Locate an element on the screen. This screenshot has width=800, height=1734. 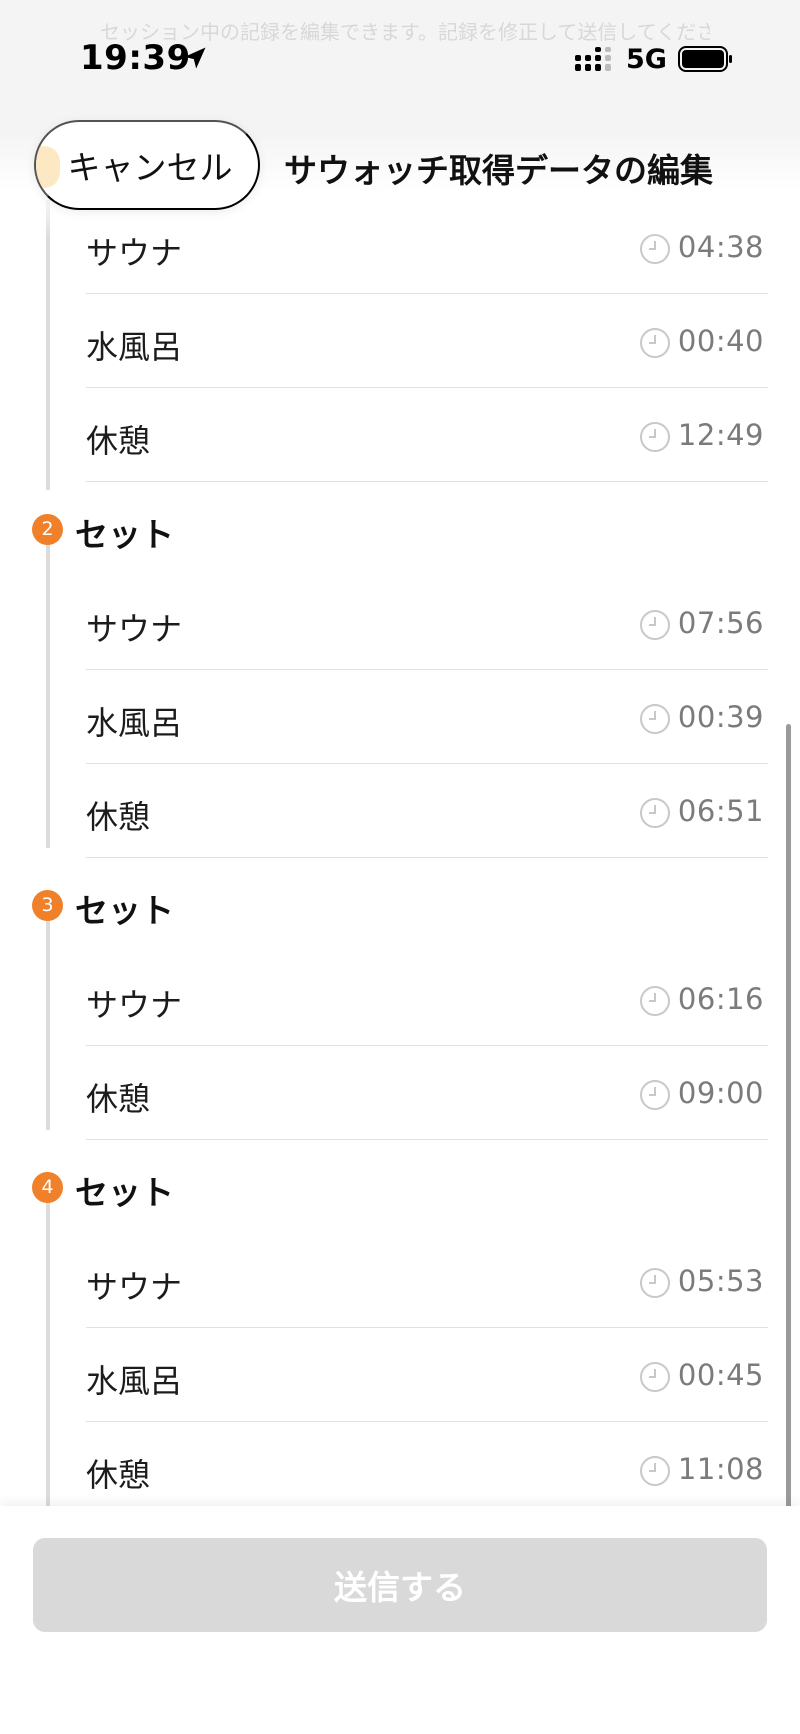
battery-icon is located at coordinates (705, 59).